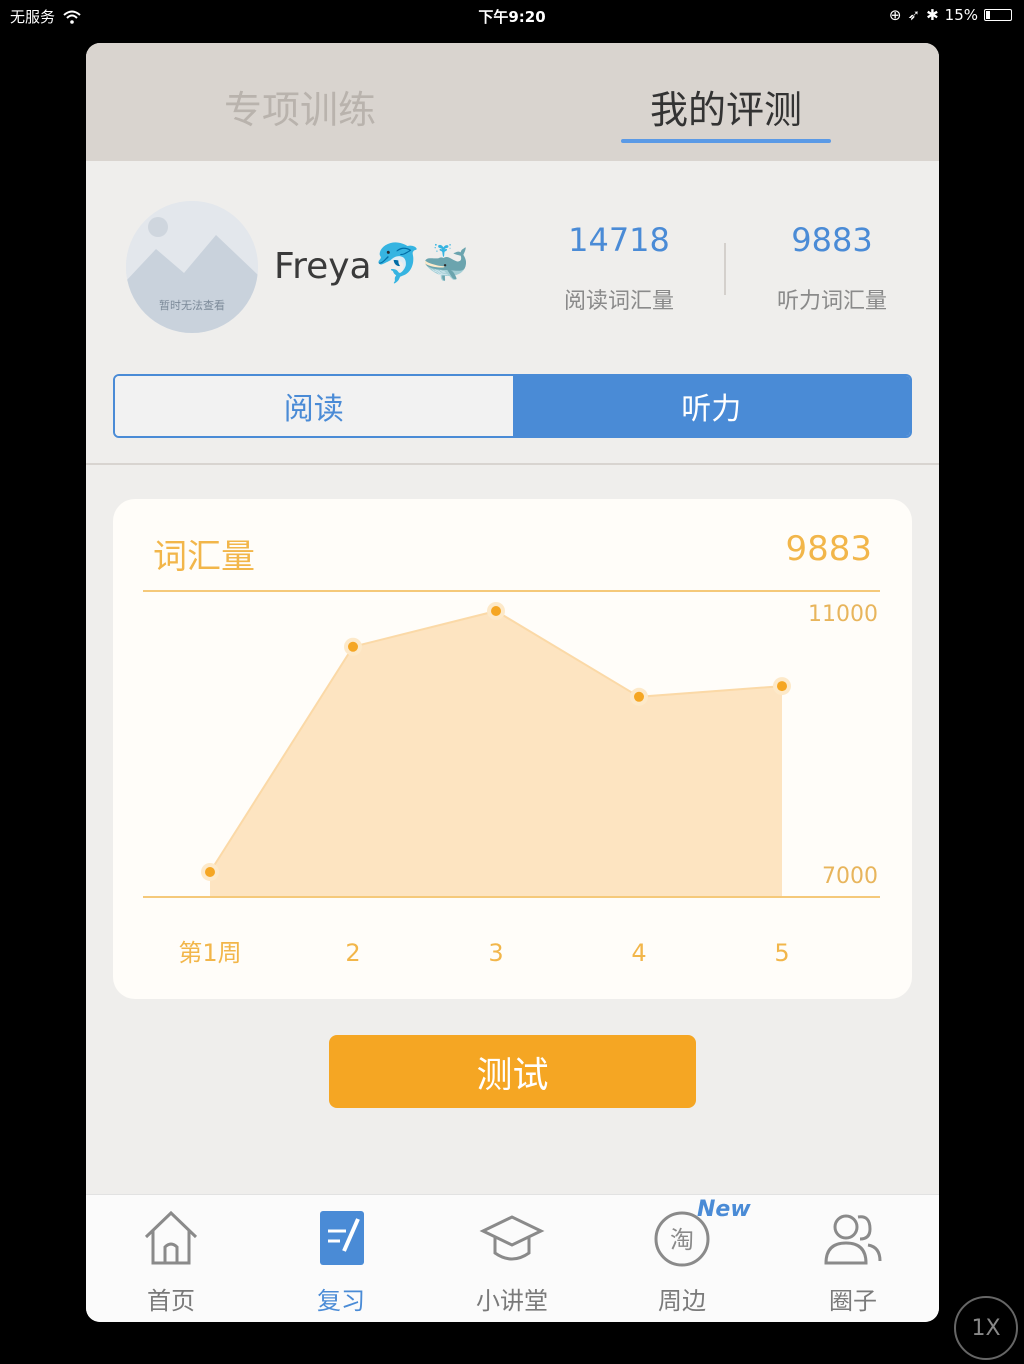  Describe the element at coordinates (932, 15) in the screenshot. I see `bluetooth-icon: ✱` at that location.